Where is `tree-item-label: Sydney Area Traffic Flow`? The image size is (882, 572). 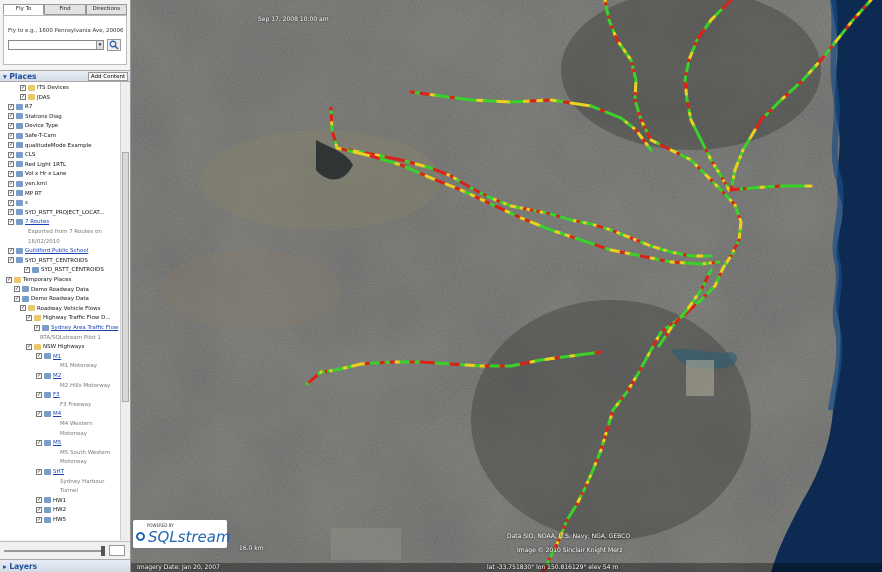 tree-item-label: Sydney Area Traffic Flow is located at coordinates (85, 328).